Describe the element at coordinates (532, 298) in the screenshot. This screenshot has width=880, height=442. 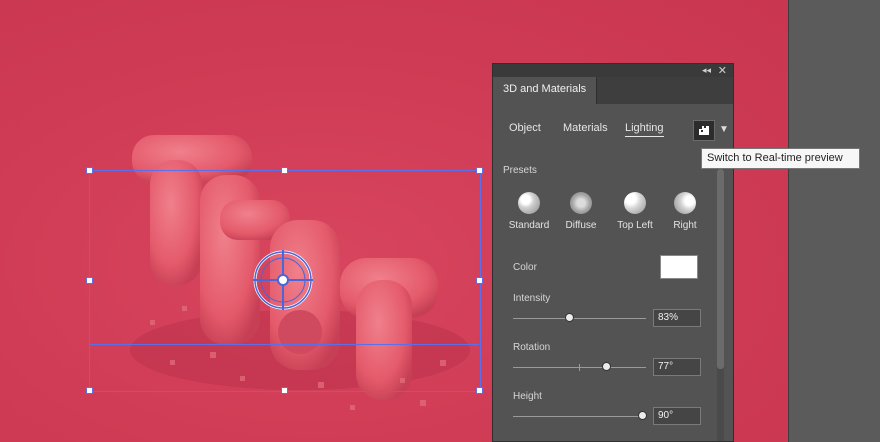
I see `intensity-label: Intensity` at that location.